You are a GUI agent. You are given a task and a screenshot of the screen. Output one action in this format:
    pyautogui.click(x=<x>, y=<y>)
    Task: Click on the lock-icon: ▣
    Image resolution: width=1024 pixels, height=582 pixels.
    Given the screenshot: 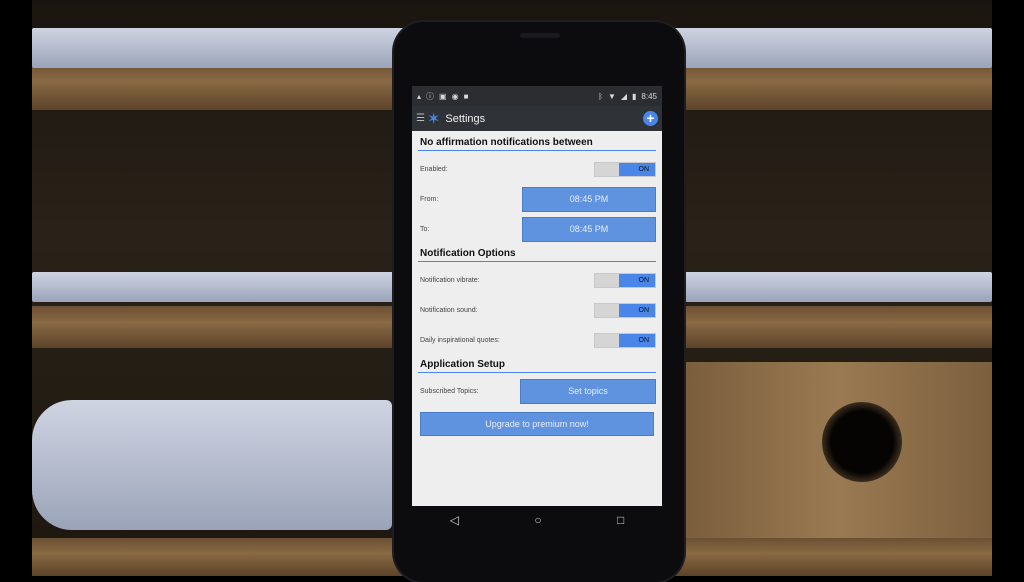 What is the action you would take?
    pyautogui.click(x=443, y=96)
    